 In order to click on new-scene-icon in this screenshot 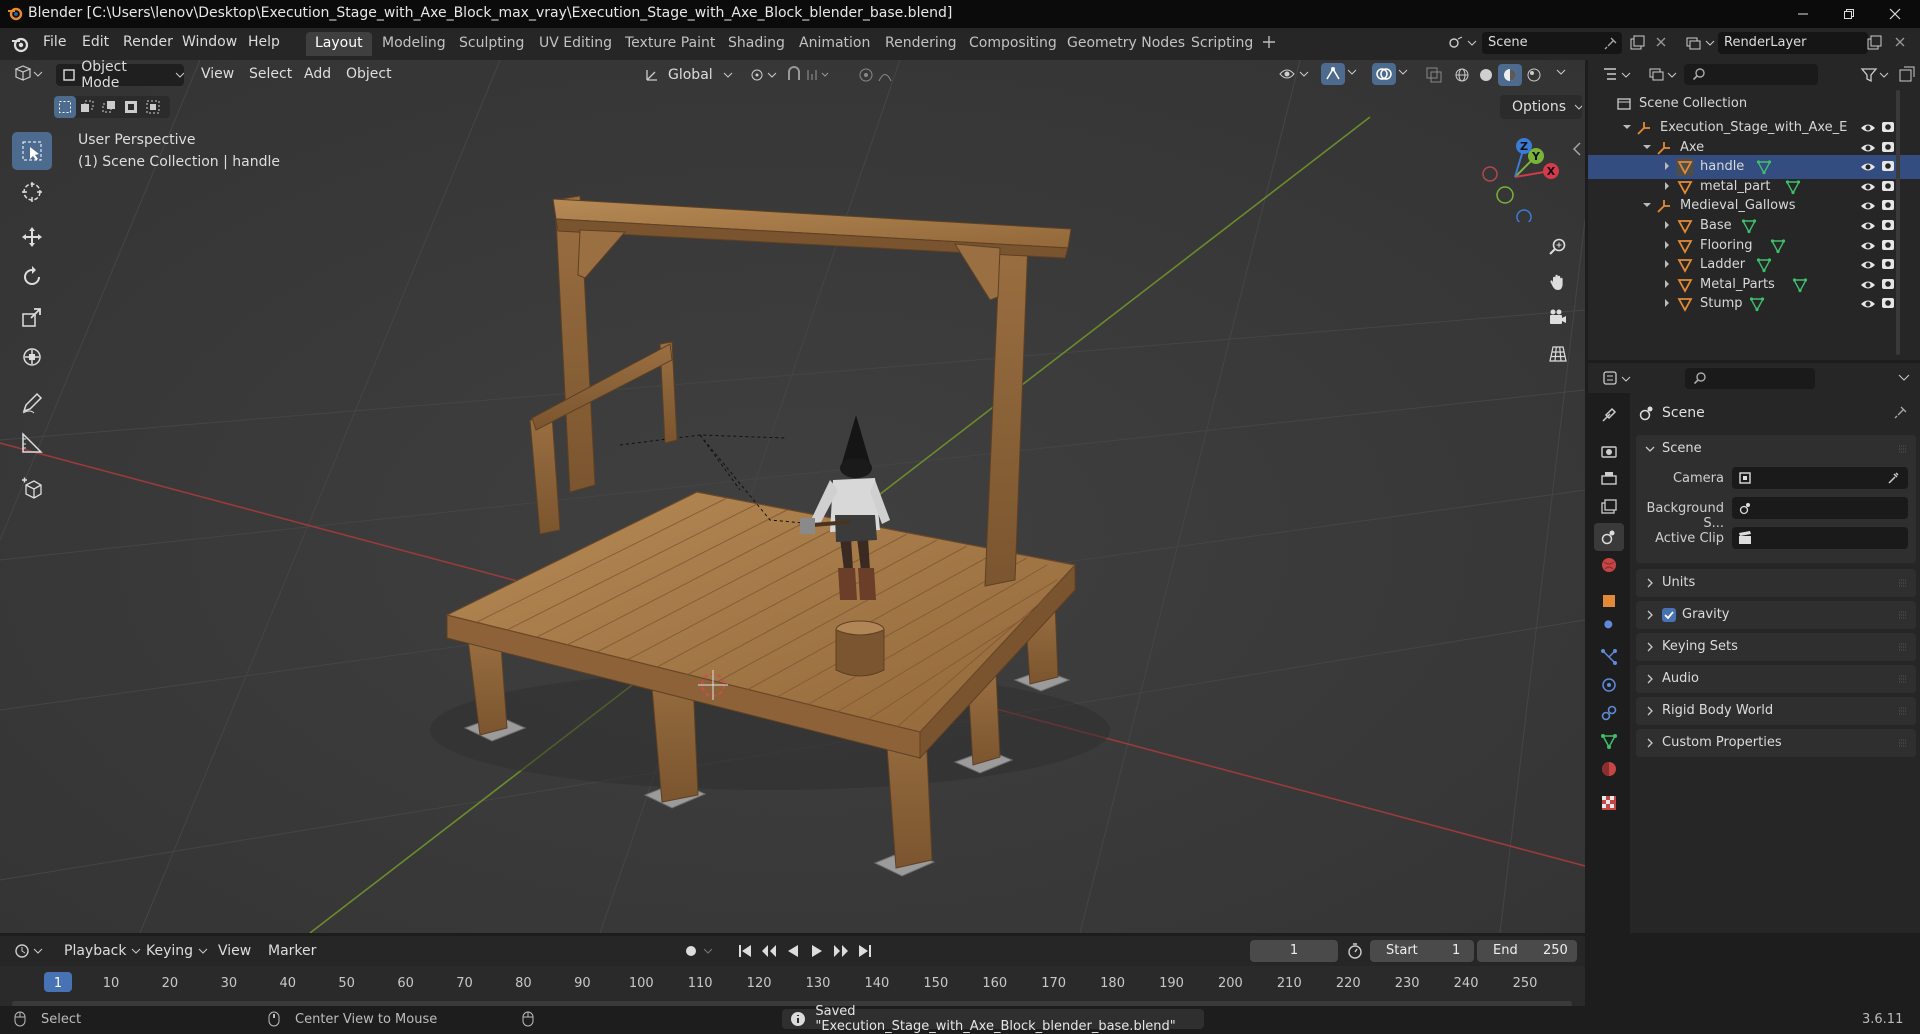, I will do `click(1637, 43)`.